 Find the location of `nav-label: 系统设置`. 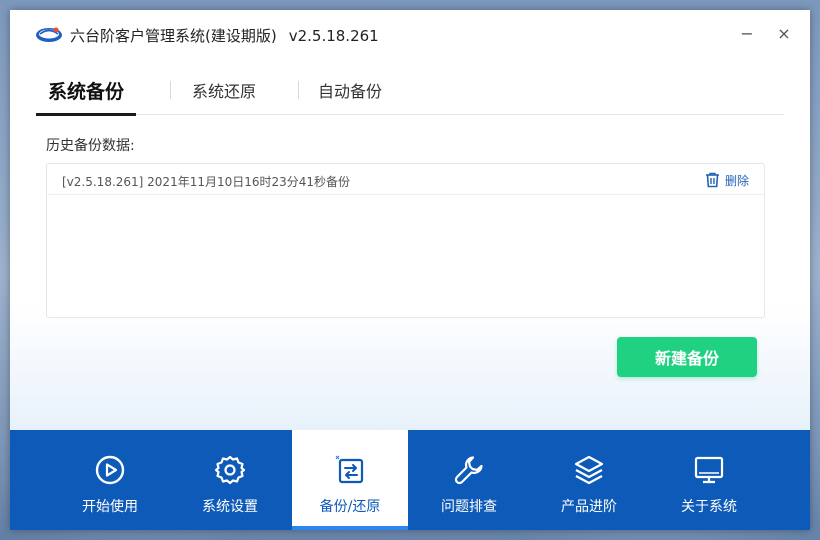

nav-label: 系统设置 is located at coordinates (230, 507).